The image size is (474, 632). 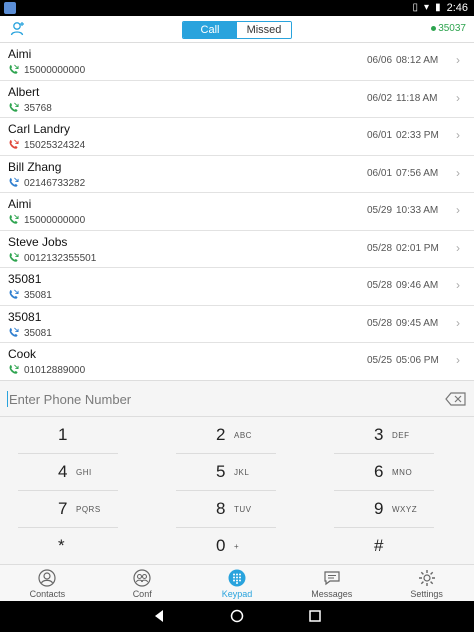 I want to click on phone-input-bar, so click(x=237, y=398).